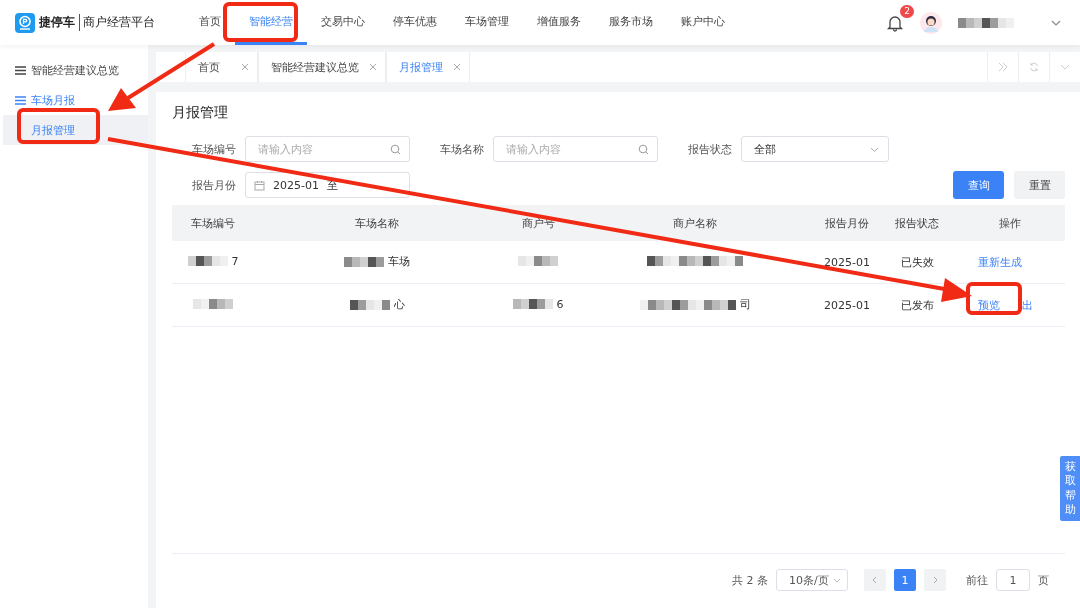 Image resolution: width=1080 pixels, height=608 pixels. What do you see at coordinates (74, 100) in the screenshot?
I see `sidebar-item: 车场月报` at bounding box center [74, 100].